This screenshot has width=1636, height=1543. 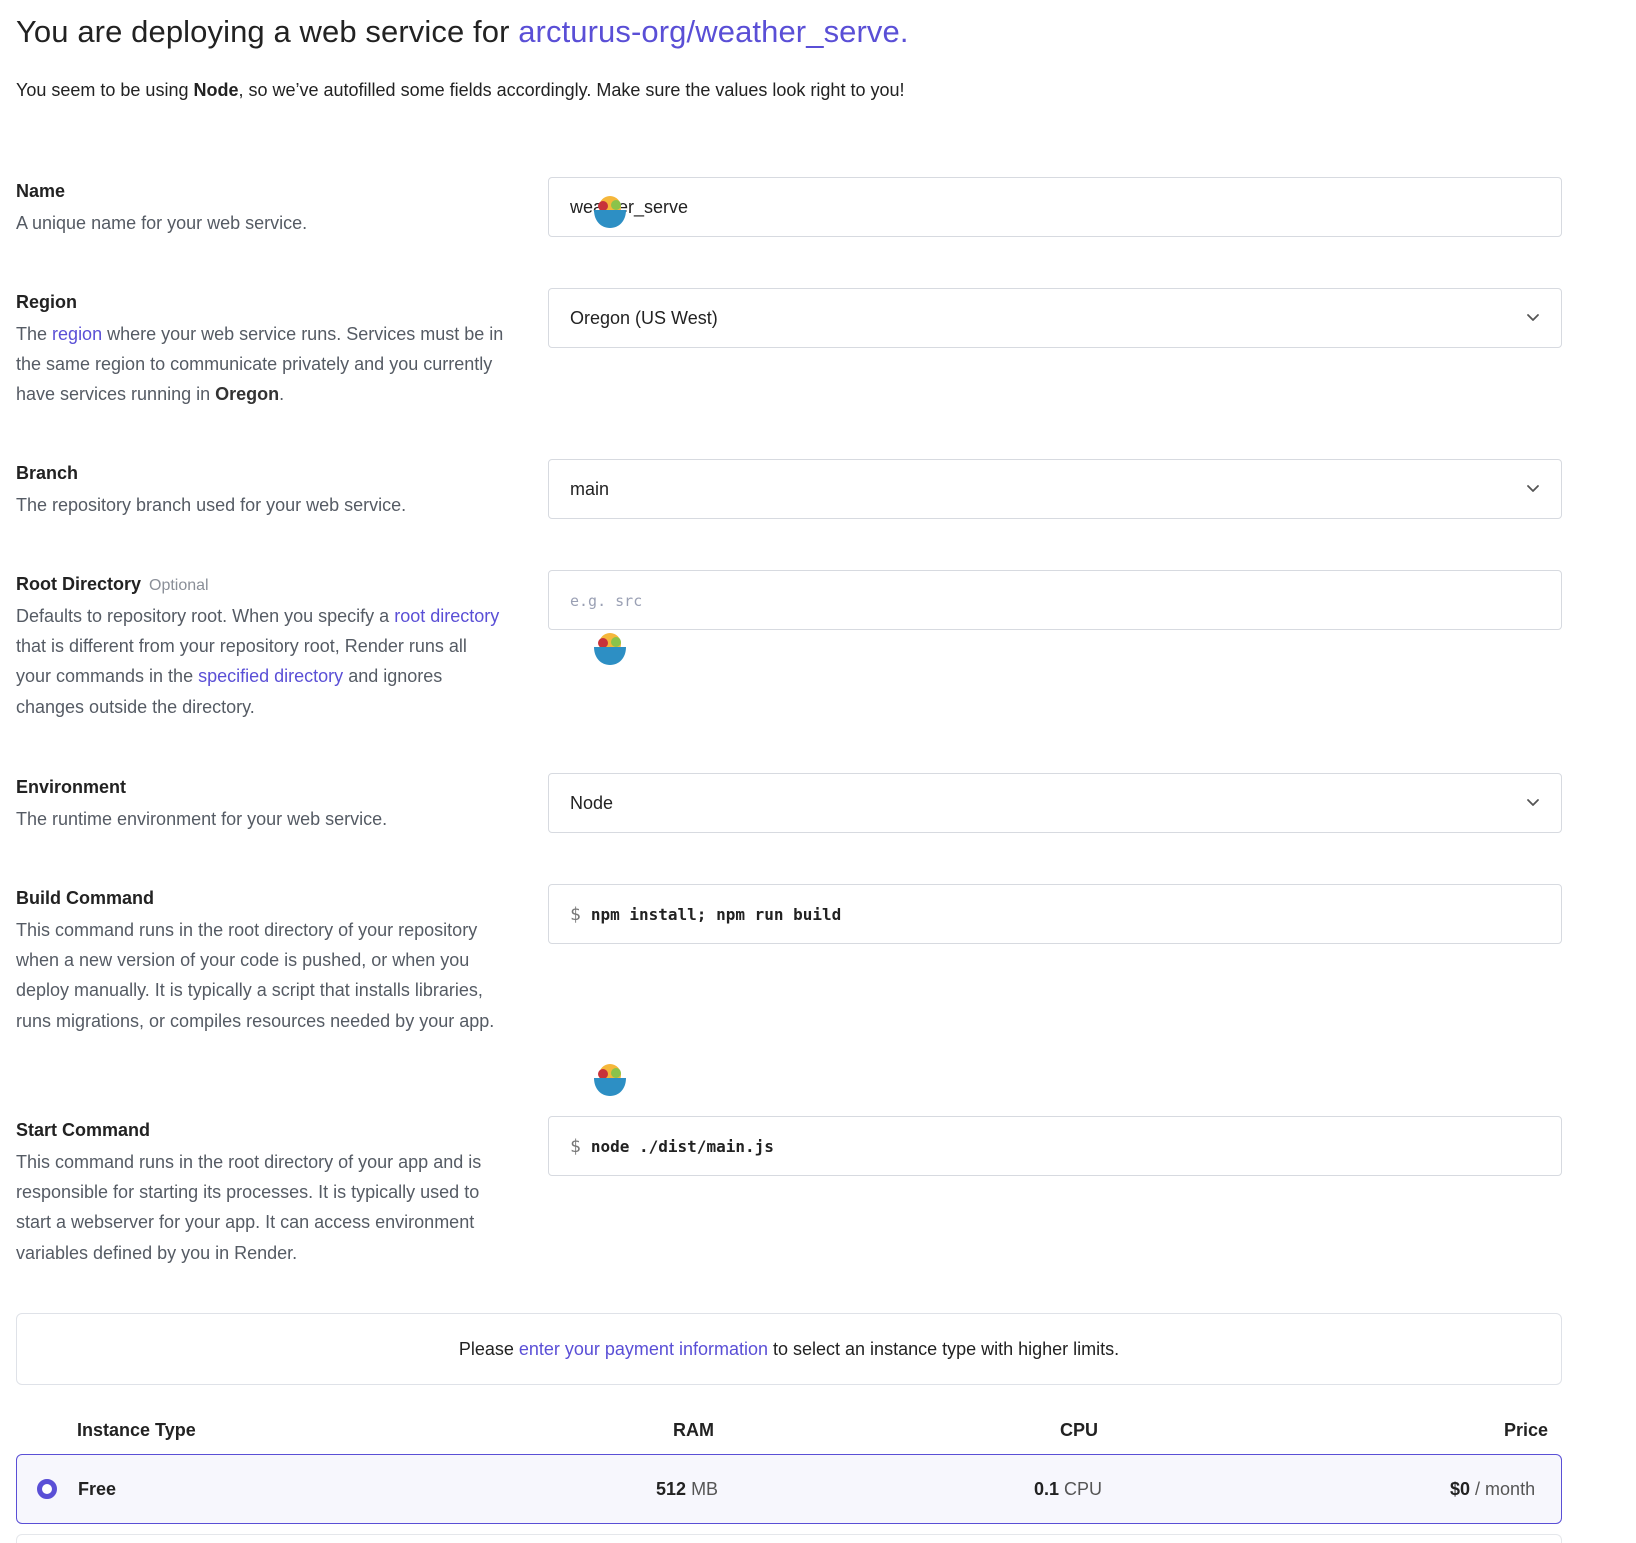 I want to click on optional-tag: Optional, so click(x=179, y=585).